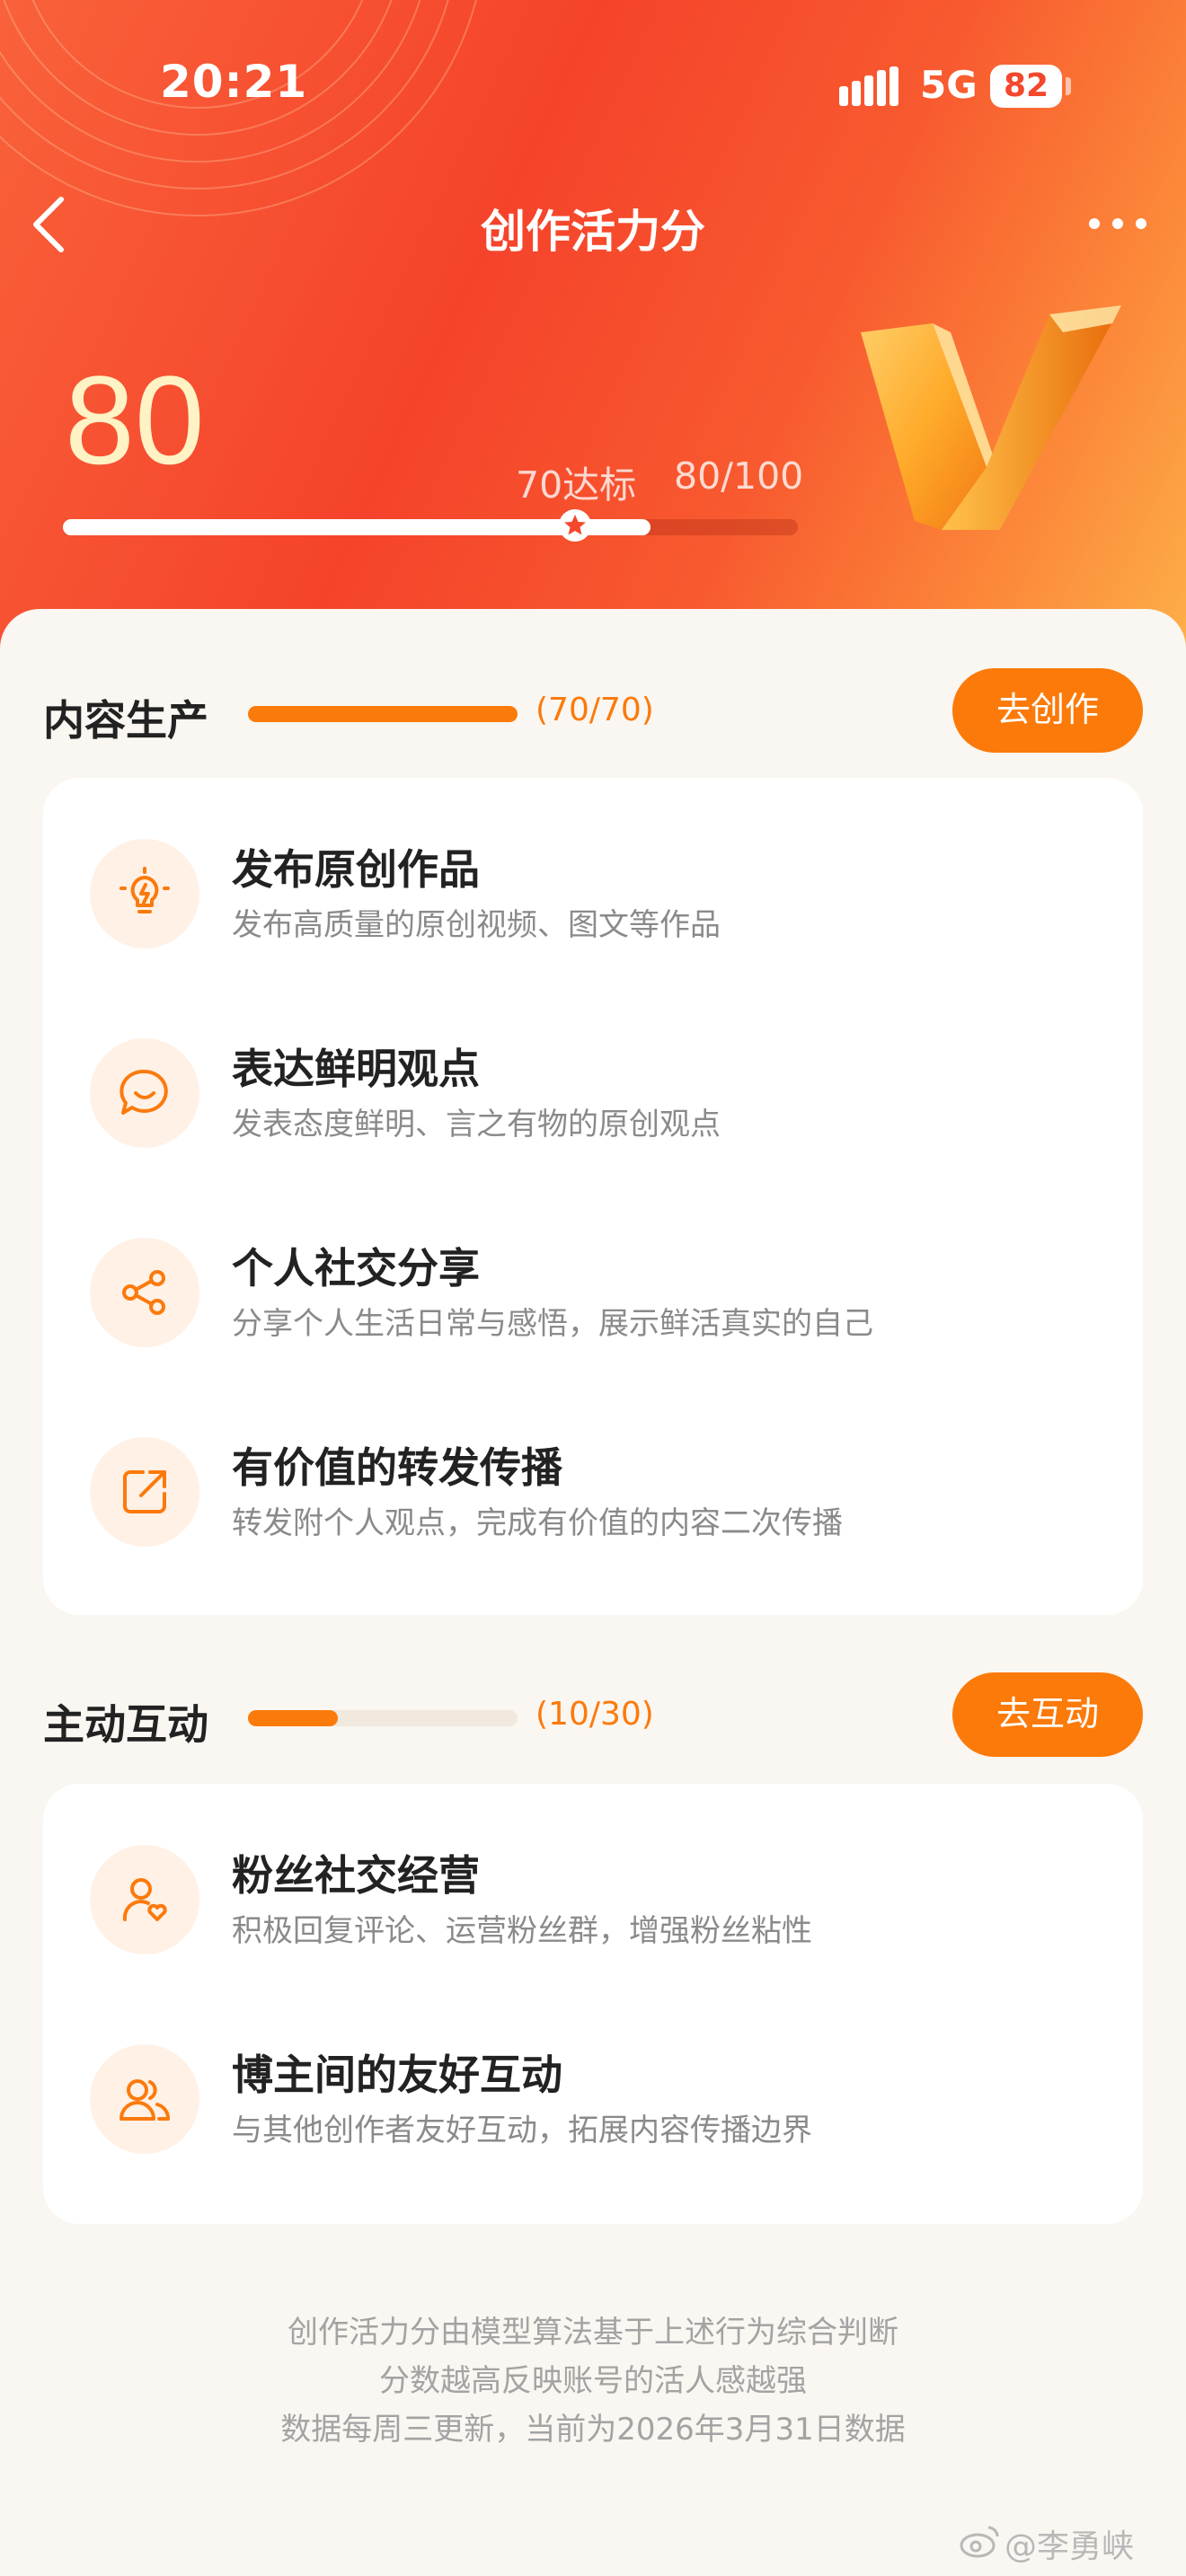 Image resolution: width=1186 pixels, height=2576 pixels. Describe the element at coordinates (144, 2099) in the screenshot. I see `users-icon` at that location.